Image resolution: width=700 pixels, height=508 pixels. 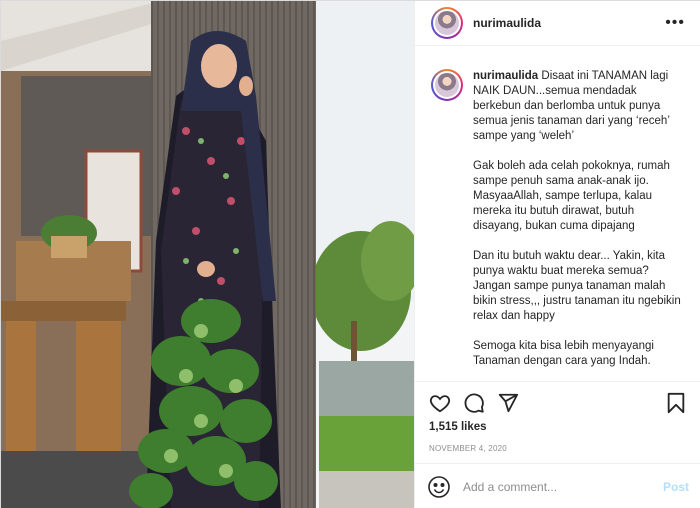 What do you see at coordinates (458, 427) in the screenshot?
I see `likes-count: 1,515 likes` at bounding box center [458, 427].